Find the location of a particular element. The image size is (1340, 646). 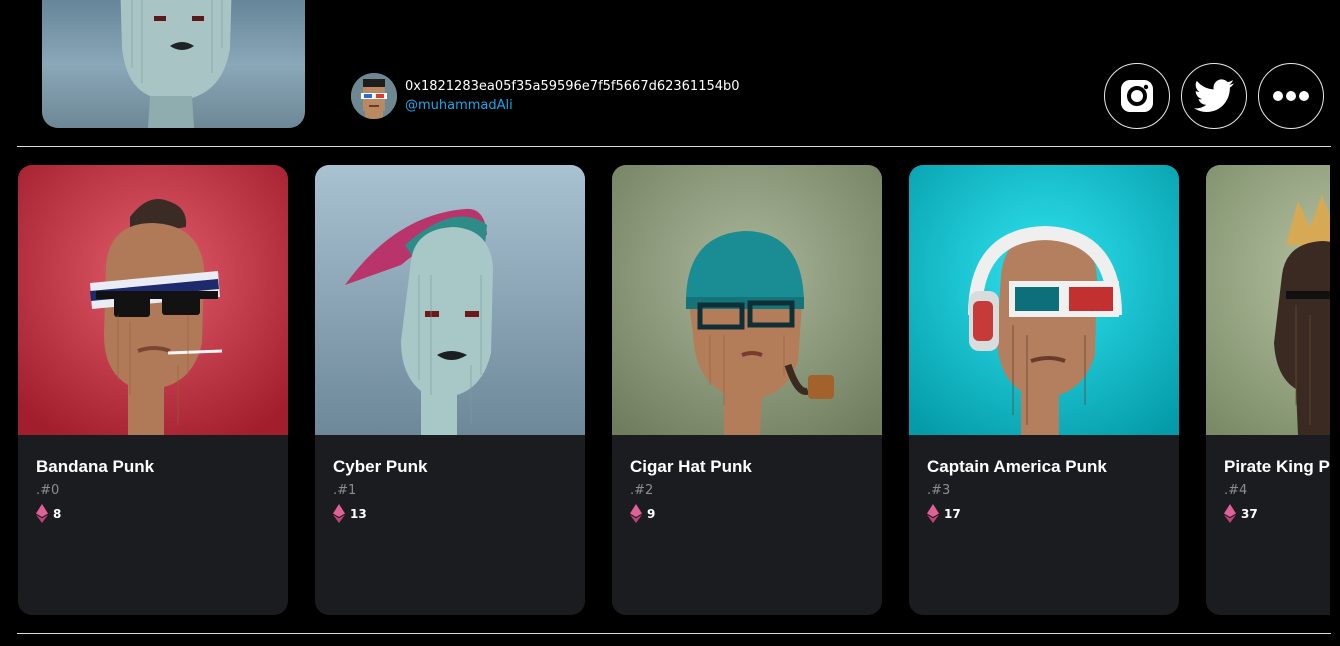

instagram-button is located at coordinates (1137, 96).